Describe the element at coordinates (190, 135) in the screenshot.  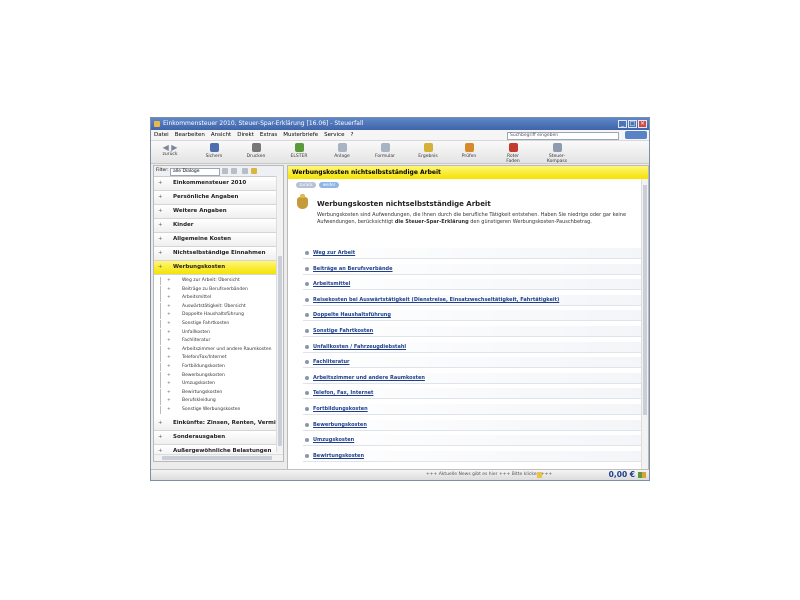
I see `menu-item: Bearbeiten` at that location.